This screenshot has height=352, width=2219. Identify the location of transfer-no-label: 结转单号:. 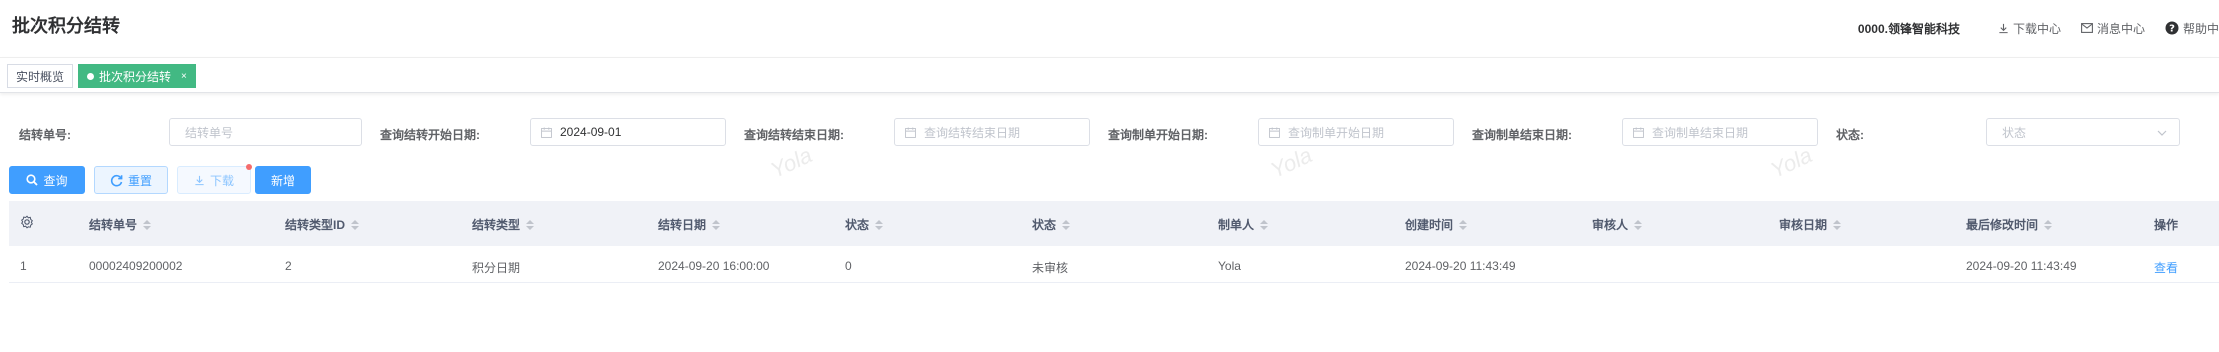
(45, 135).